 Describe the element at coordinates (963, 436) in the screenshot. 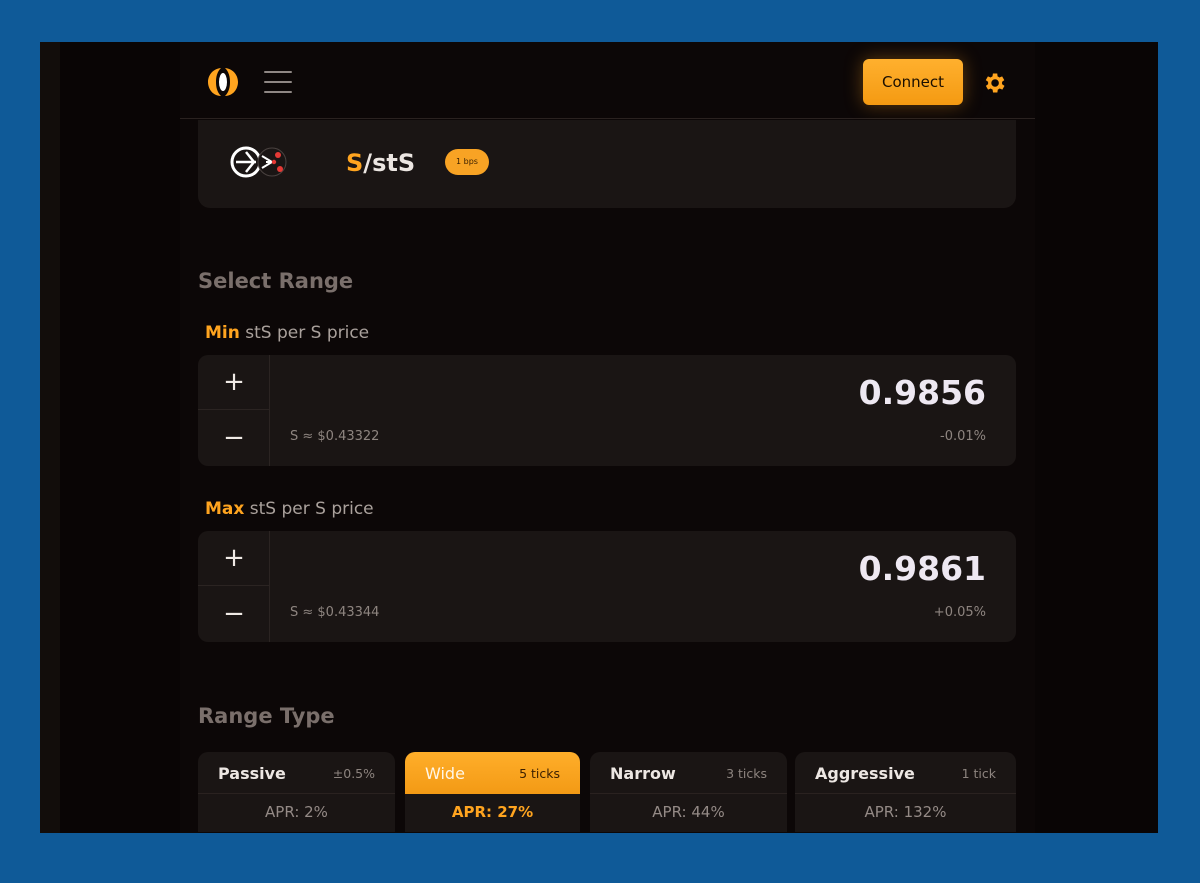

I see `min-pct-change: -0.01%` at that location.